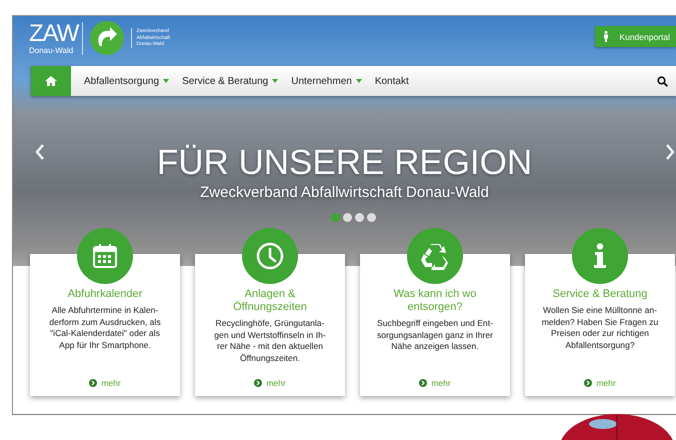  What do you see at coordinates (127, 81) in the screenshot?
I see `nav-item: Abfallentsorgung` at bounding box center [127, 81].